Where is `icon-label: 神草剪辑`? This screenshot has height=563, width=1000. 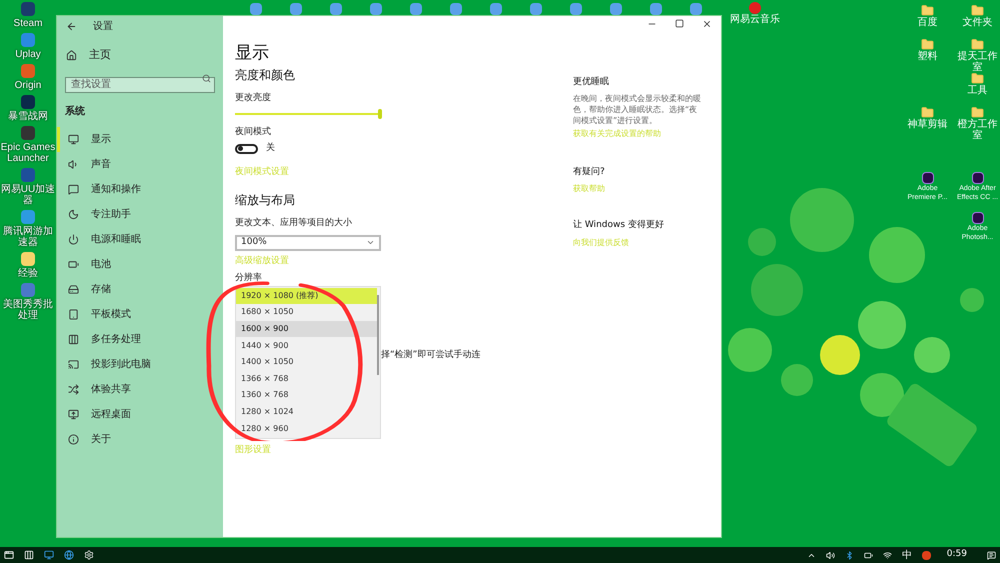 icon-label: 神草剪辑 is located at coordinates (928, 124).